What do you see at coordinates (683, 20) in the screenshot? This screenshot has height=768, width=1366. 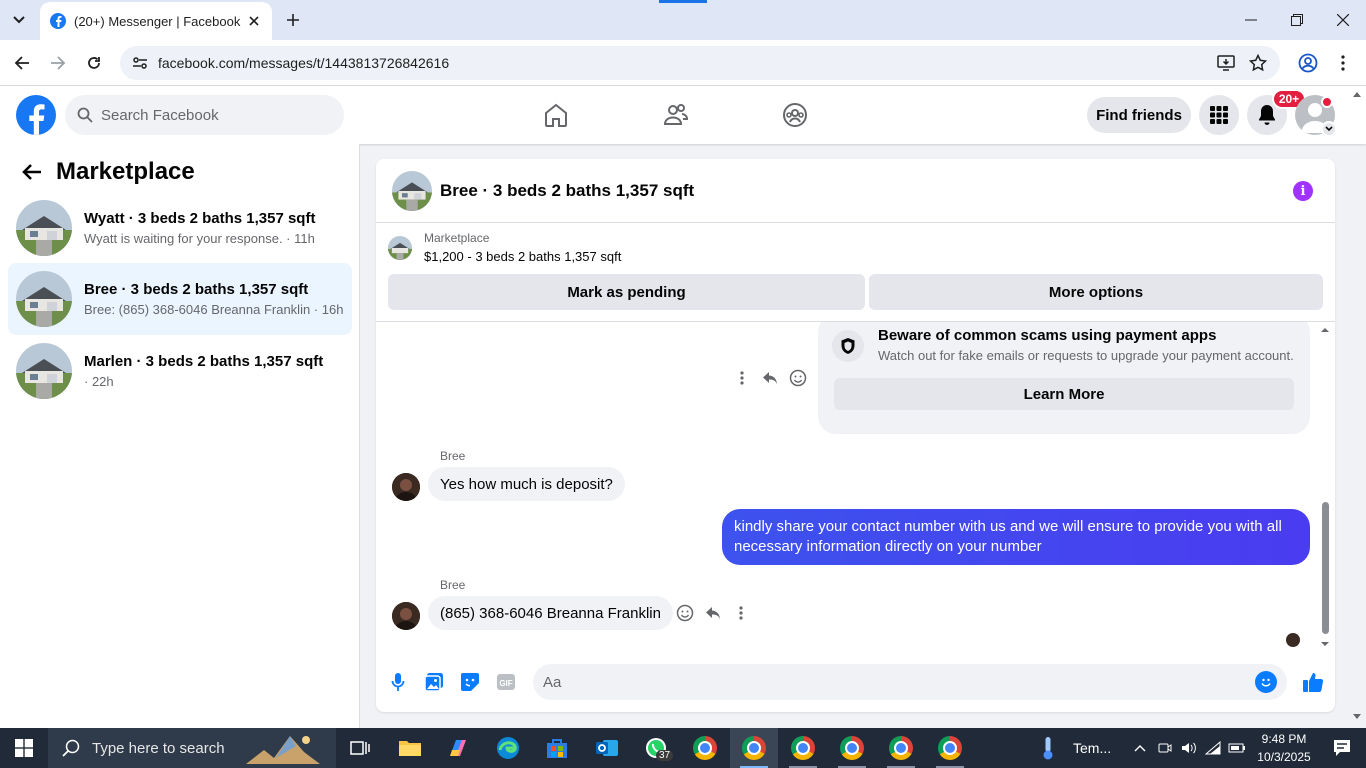 I see `browser-tab-bar: (20+) Messenger | Facebook` at bounding box center [683, 20].